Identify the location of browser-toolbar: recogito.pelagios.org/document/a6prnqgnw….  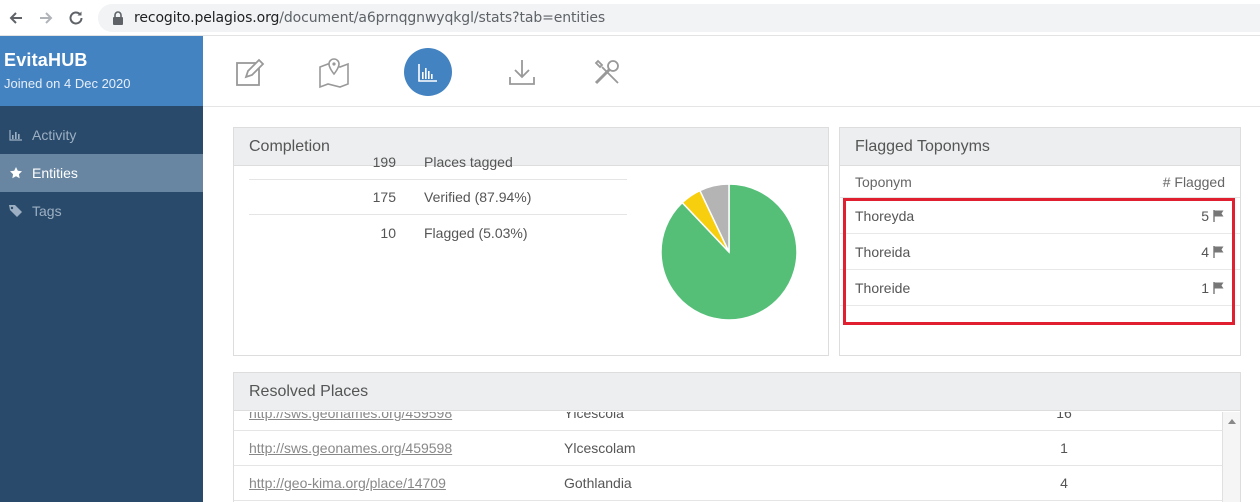
(630, 18).